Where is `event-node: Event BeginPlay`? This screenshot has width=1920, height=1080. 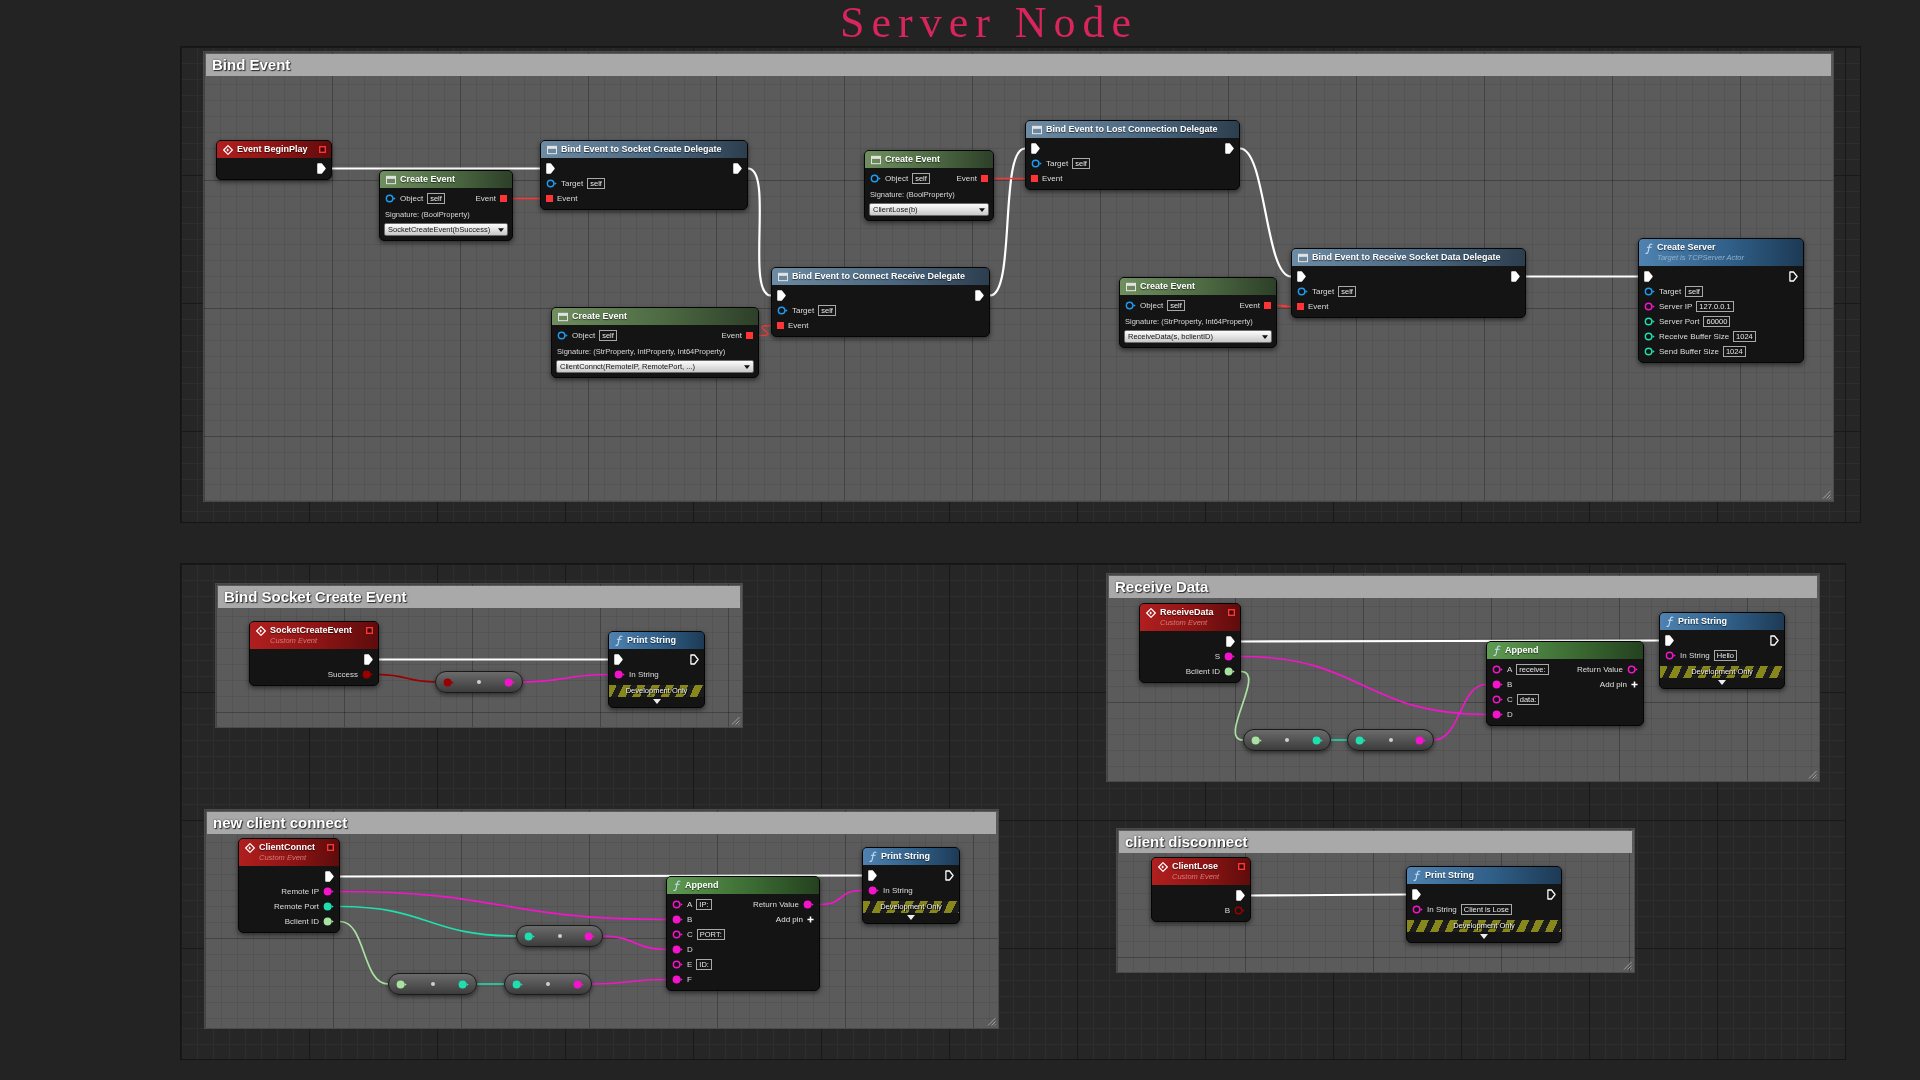
event-node: Event BeginPlay is located at coordinates (274, 160).